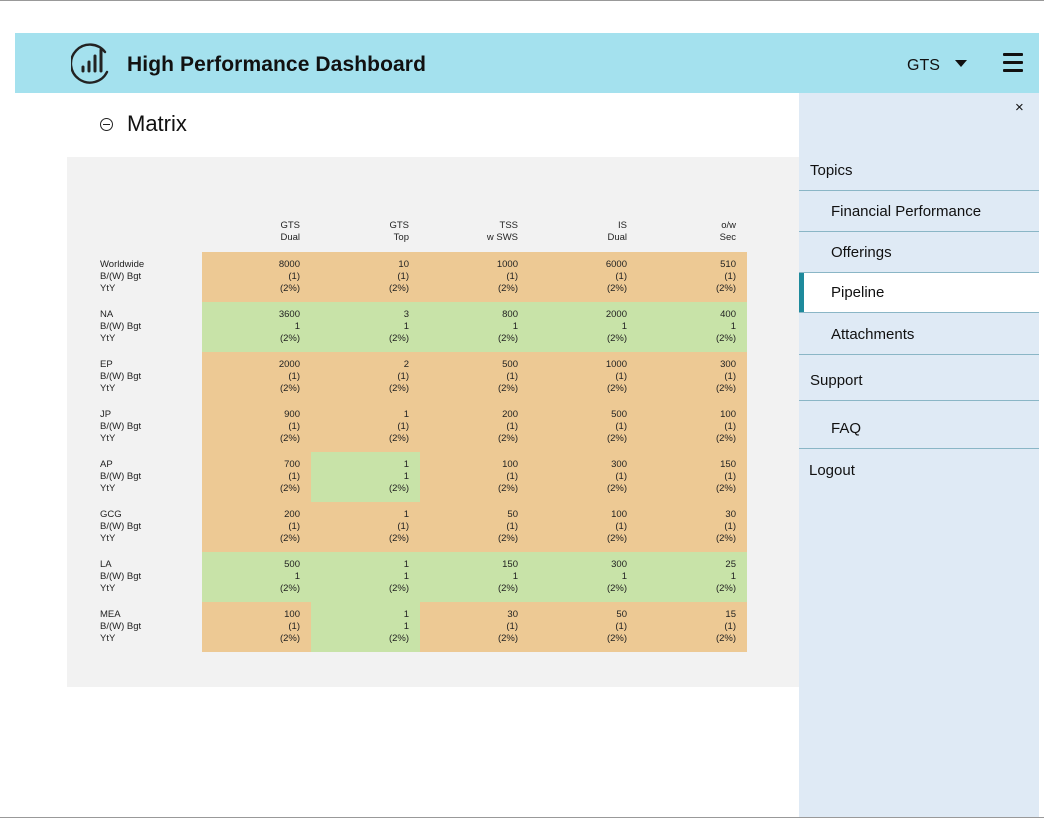 This screenshot has height=819, width=1044. Describe the element at coordinates (106, 124) in the screenshot. I see `collapse-icon` at that location.